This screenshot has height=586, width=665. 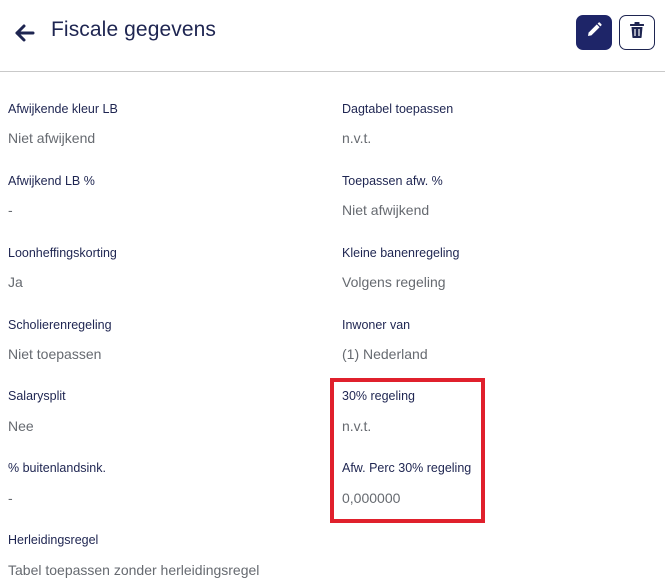 I want to click on field-label-toepassen-afw-pct: Toepassen afw. %, so click(x=392, y=181).